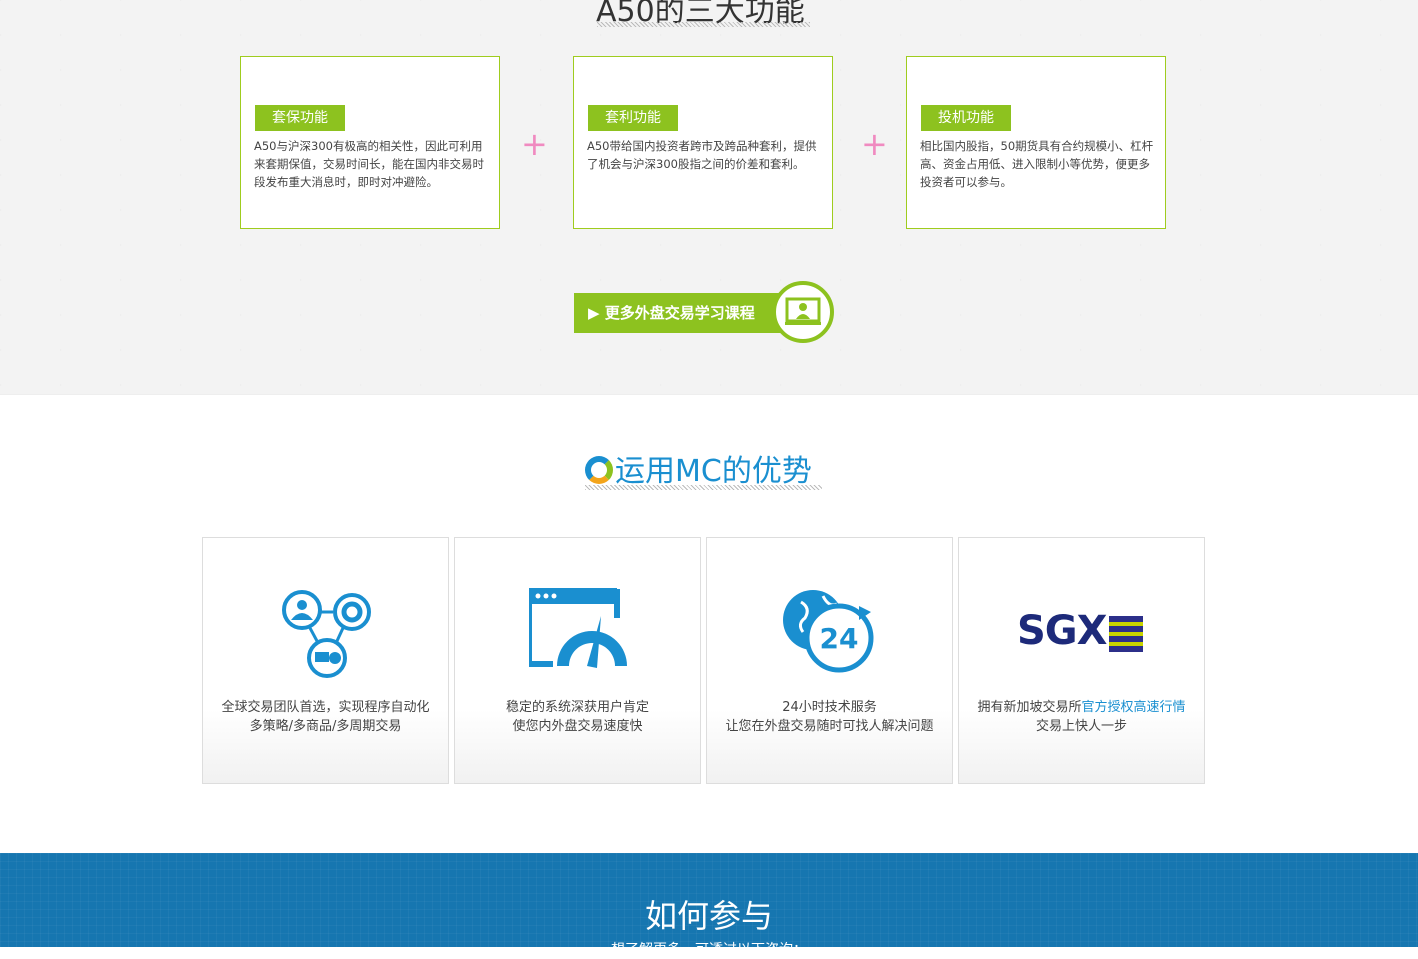 The height and width of the screenshot is (959, 1418). Describe the element at coordinates (577, 717) in the screenshot. I see `advantage-text: 稳定的系统深获用户肯定 使您内外盘交易速度快` at that location.